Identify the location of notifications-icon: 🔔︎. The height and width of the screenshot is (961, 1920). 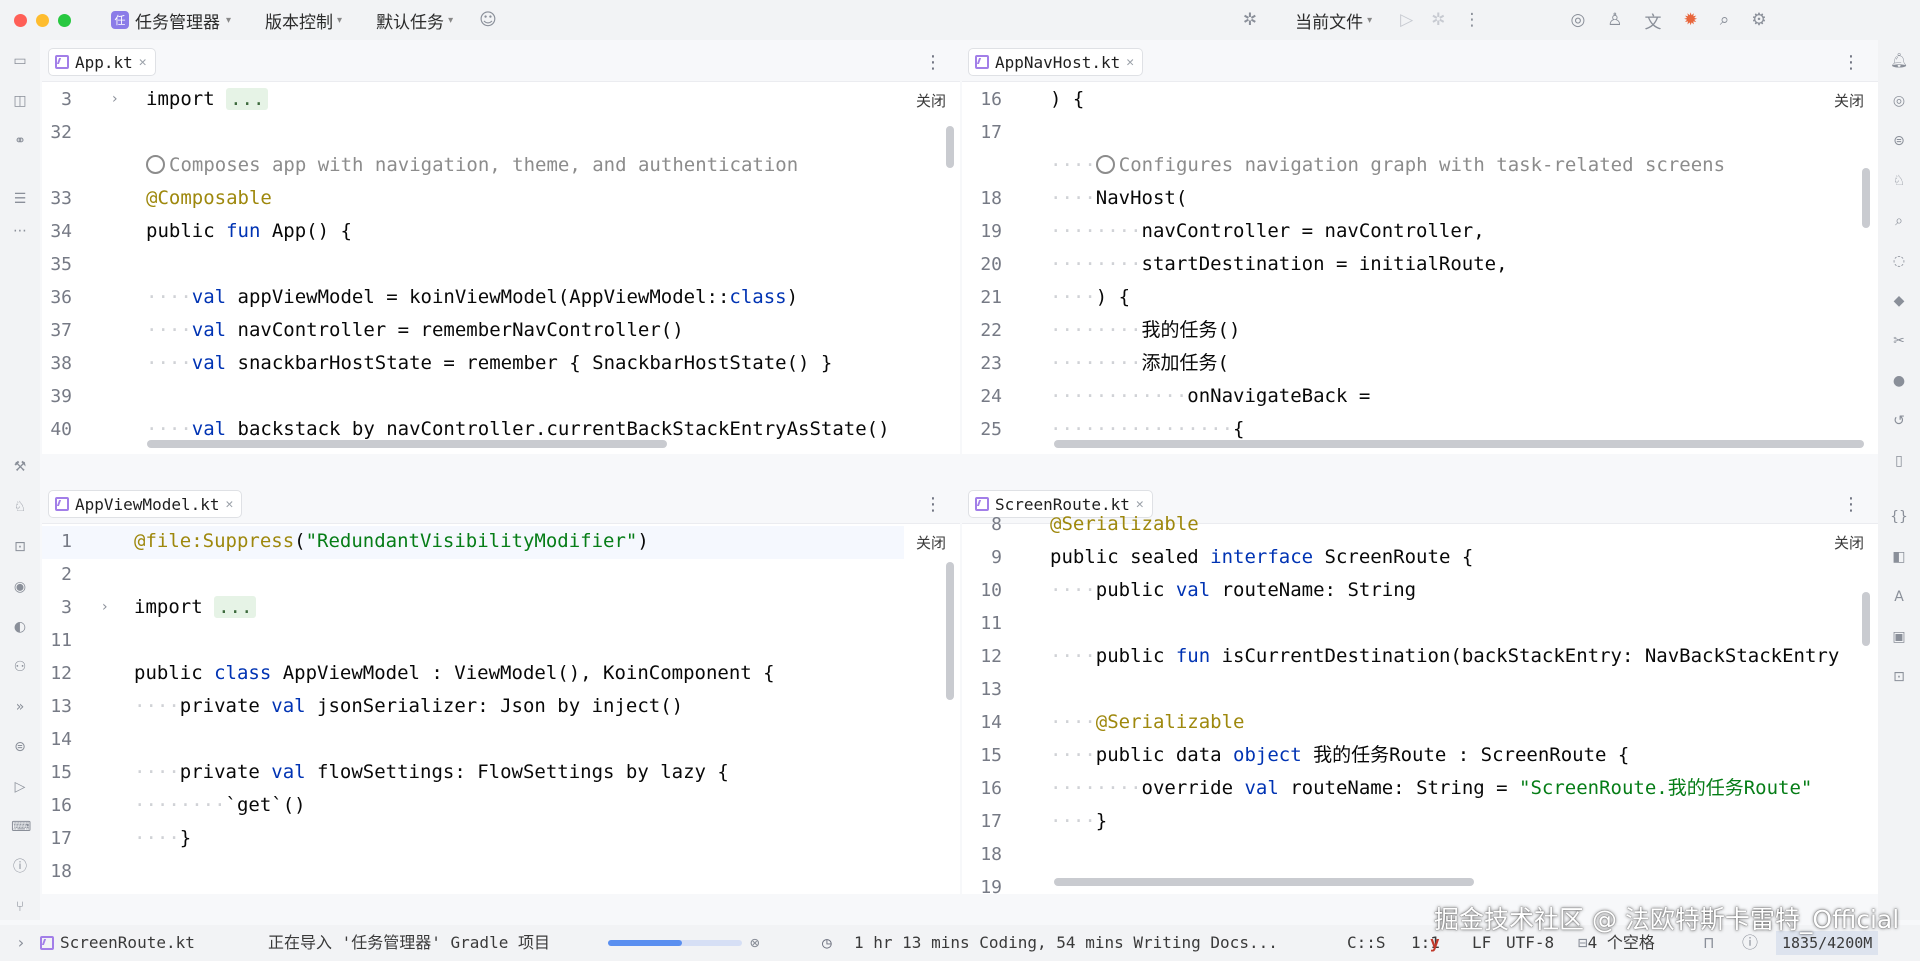
(1899, 61).